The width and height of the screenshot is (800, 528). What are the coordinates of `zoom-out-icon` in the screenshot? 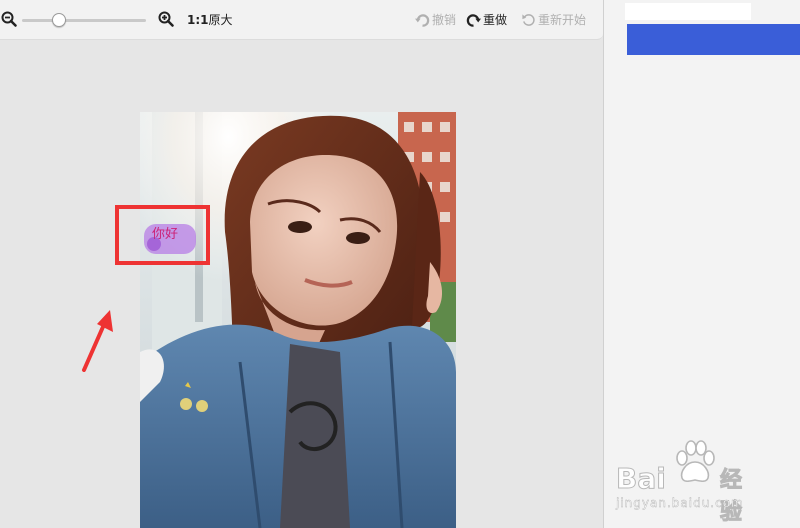 It's located at (9, 19).